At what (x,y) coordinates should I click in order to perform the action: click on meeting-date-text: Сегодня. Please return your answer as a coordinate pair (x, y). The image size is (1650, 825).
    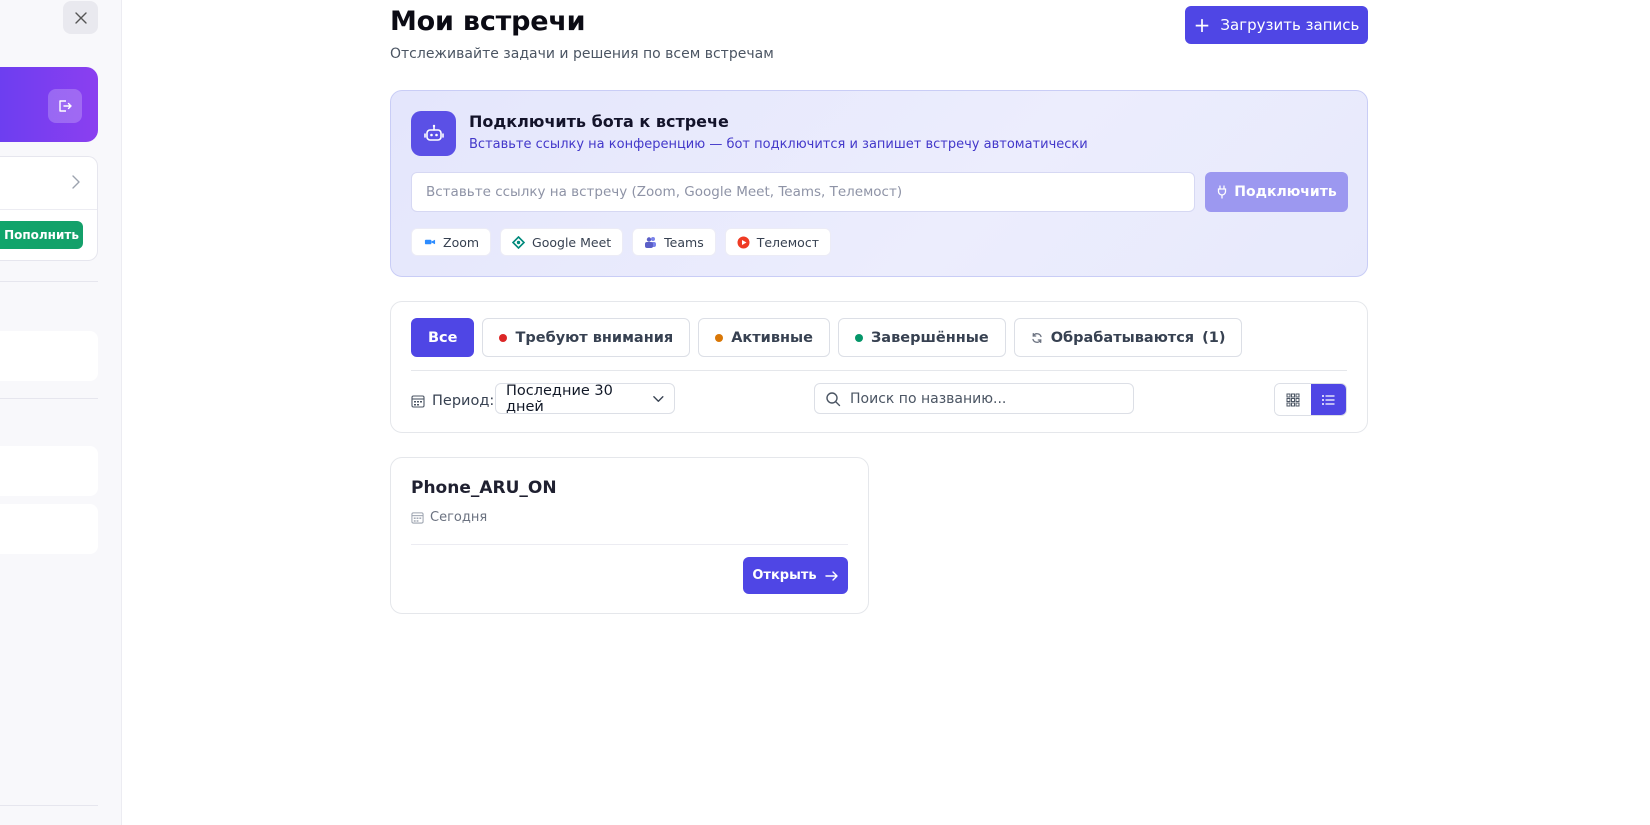
    Looking at the image, I should click on (459, 517).